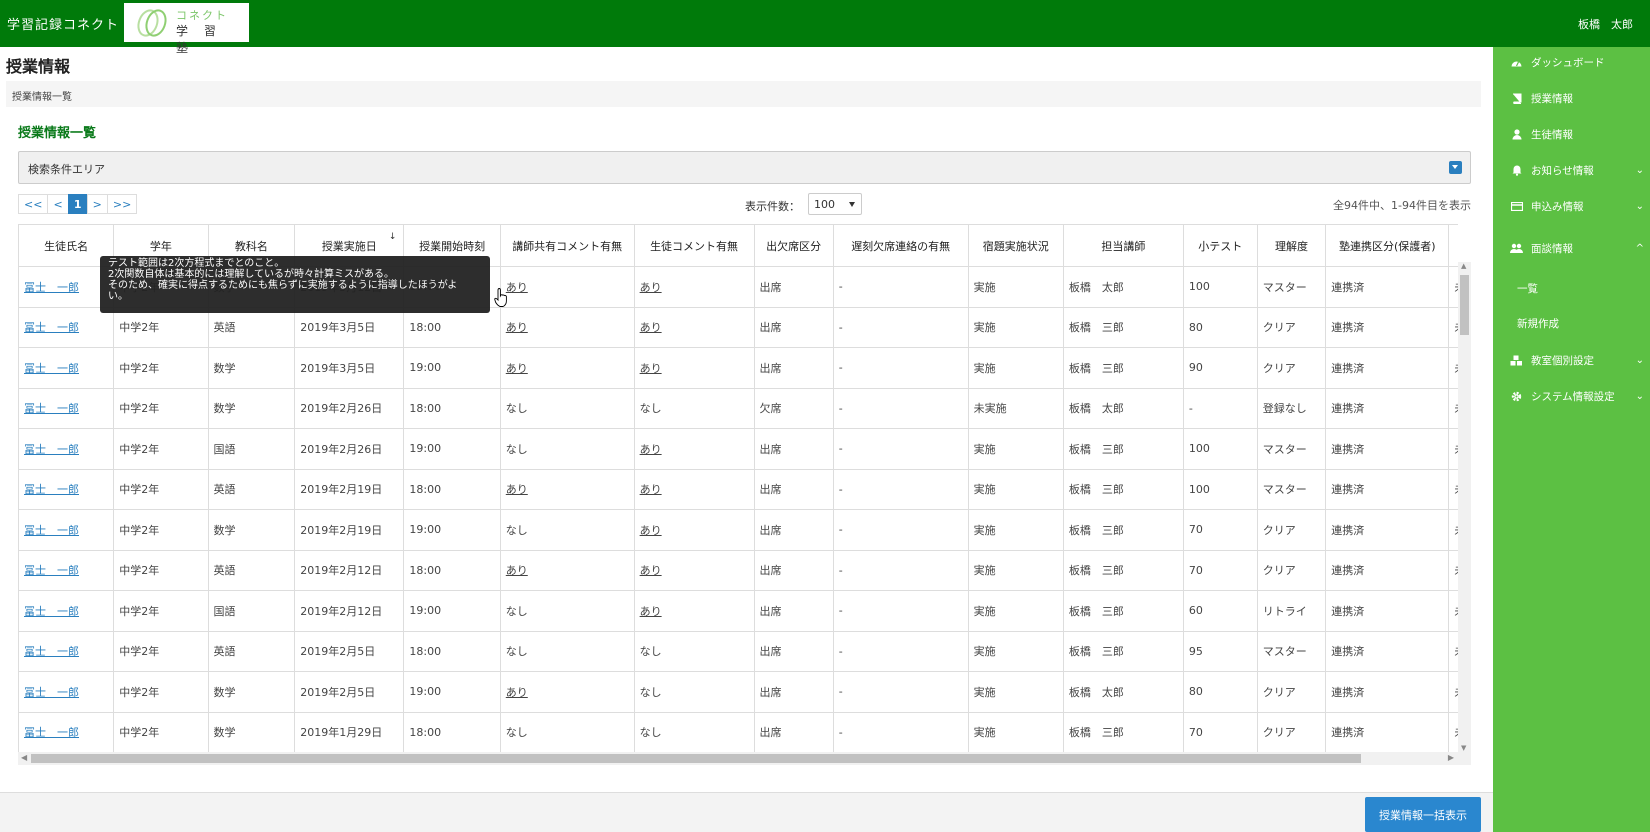 The width and height of the screenshot is (1650, 832). I want to click on bulk-display-button: 授業情報一括表示, so click(1423, 814).